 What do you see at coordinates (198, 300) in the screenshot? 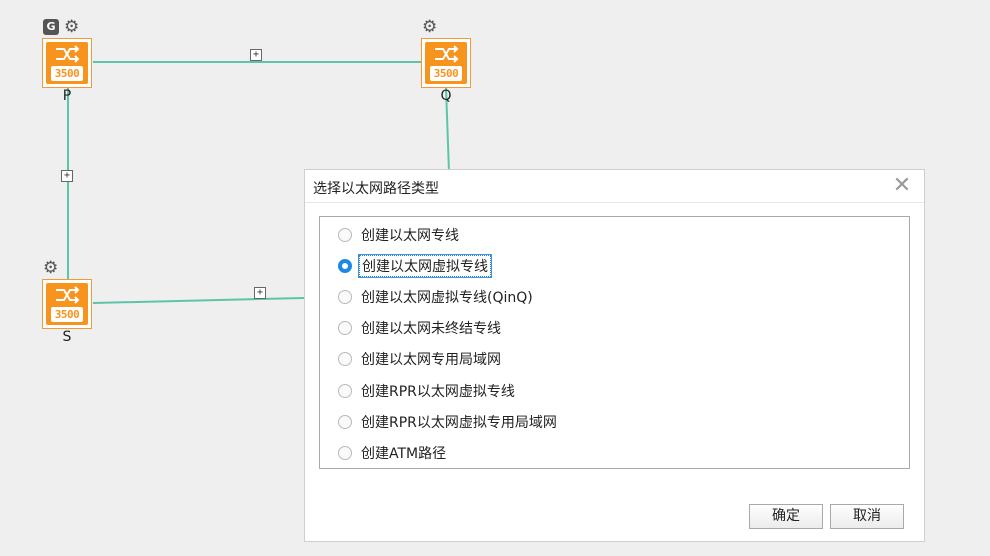
I see `link-s-right` at bounding box center [198, 300].